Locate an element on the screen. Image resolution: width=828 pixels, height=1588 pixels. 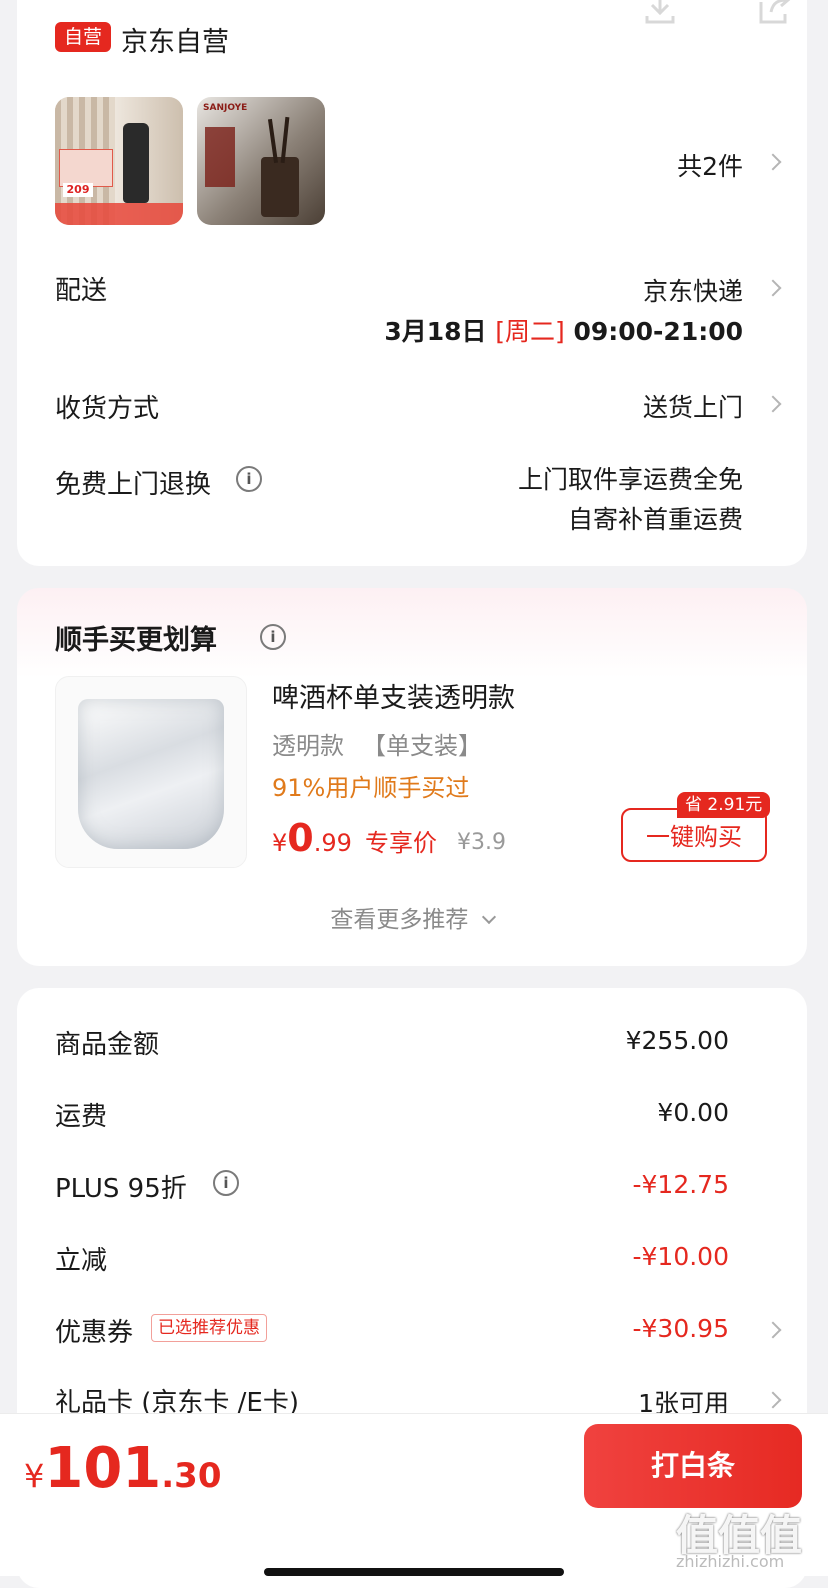
total-currency: ¥ is located at coordinates (34, 1476).